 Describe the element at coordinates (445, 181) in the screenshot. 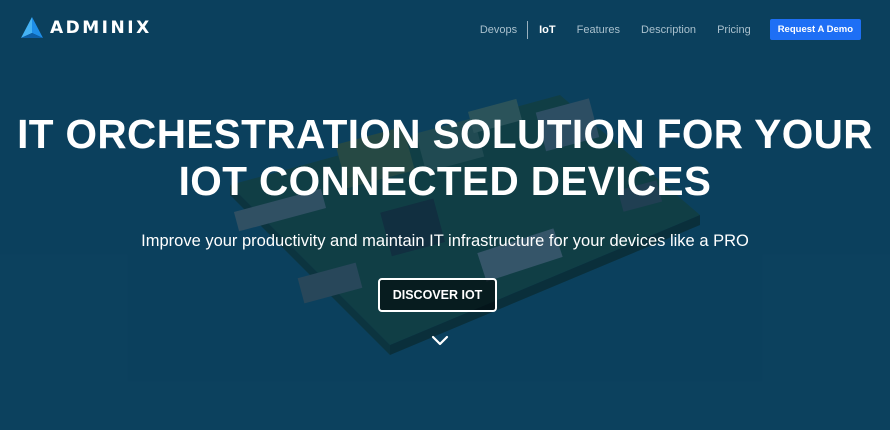

I see `hero-headline-line2: IOT CONNECTED DEVICES` at that location.